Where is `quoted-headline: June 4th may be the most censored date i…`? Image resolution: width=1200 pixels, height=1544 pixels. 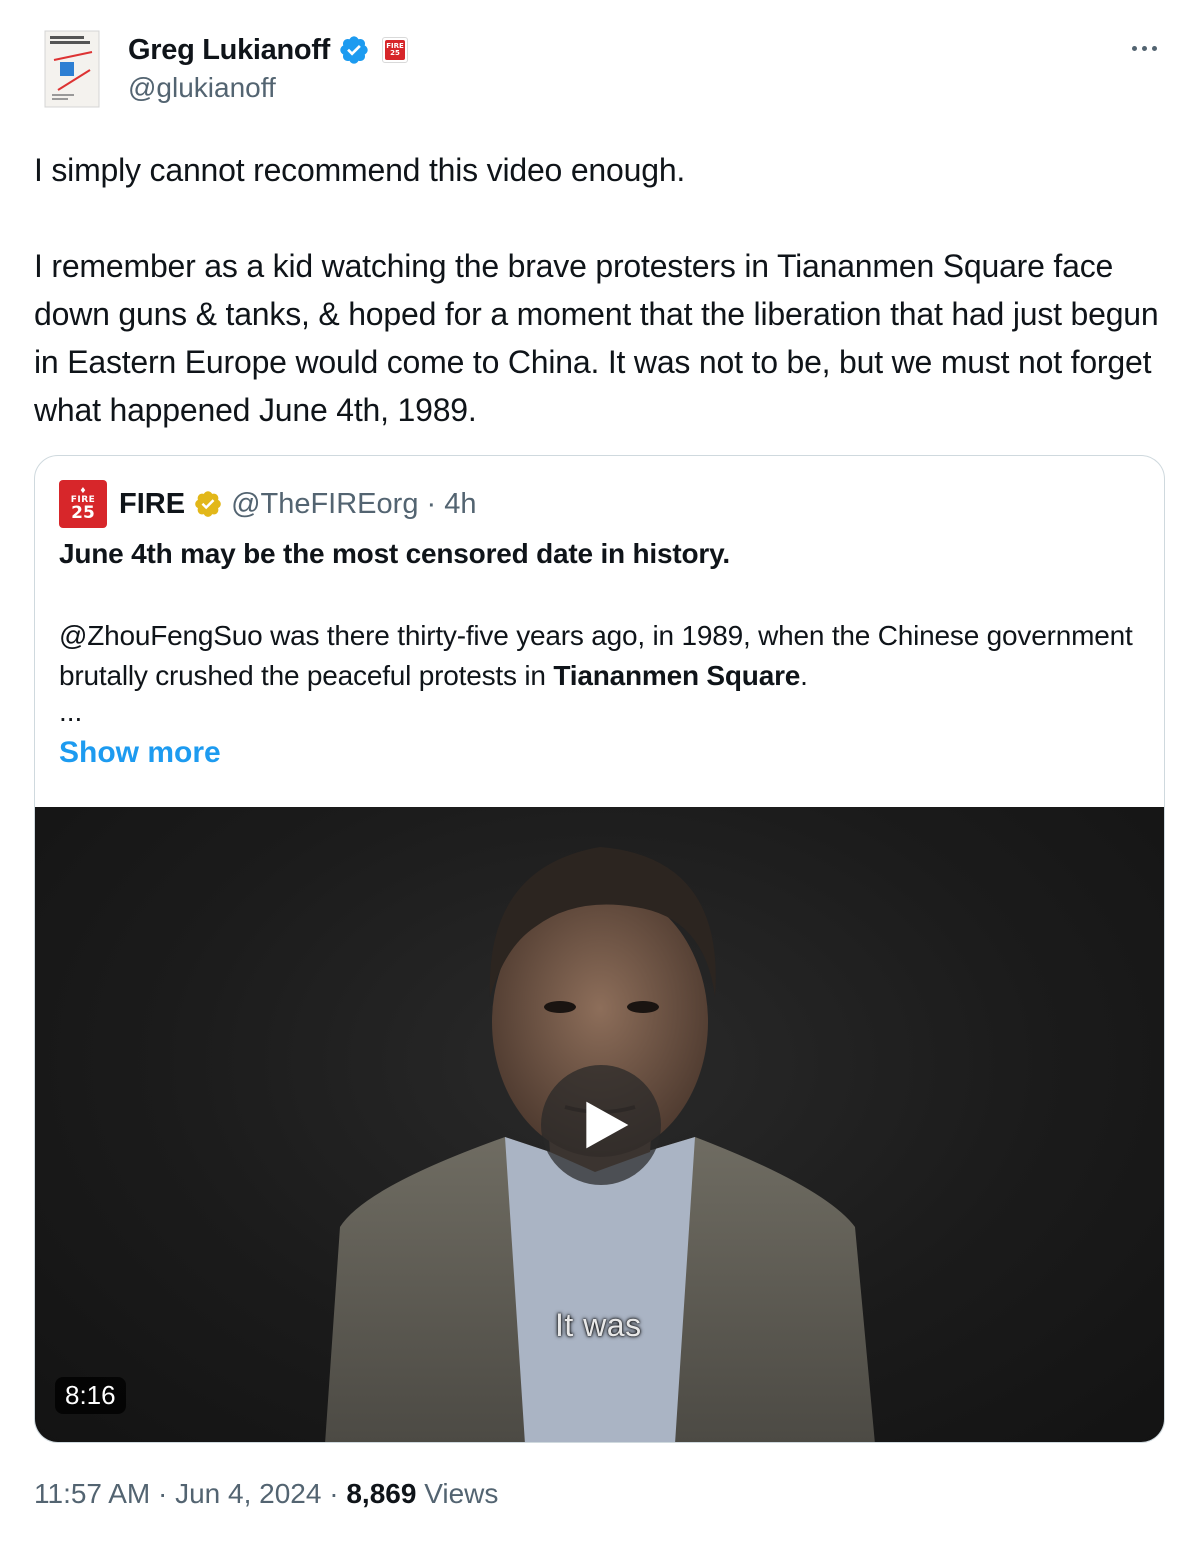 quoted-headline: June 4th may be the most censored date i… is located at coordinates (394, 553).